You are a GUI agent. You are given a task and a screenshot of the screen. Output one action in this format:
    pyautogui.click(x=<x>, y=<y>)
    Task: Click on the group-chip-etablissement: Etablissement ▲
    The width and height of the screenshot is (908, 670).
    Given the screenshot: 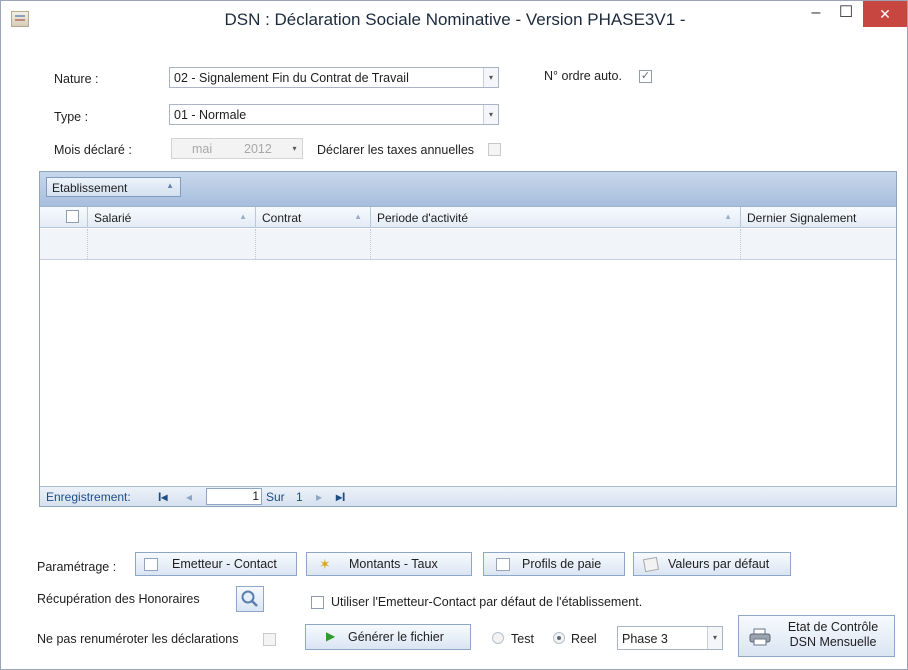 What is the action you would take?
    pyautogui.click(x=113, y=187)
    